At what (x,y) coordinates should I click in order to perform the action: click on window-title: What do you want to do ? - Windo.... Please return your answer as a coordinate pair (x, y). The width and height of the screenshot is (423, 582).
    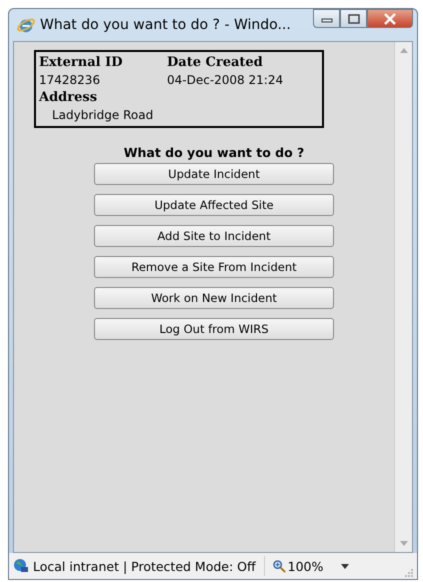
    Looking at the image, I should click on (165, 25).